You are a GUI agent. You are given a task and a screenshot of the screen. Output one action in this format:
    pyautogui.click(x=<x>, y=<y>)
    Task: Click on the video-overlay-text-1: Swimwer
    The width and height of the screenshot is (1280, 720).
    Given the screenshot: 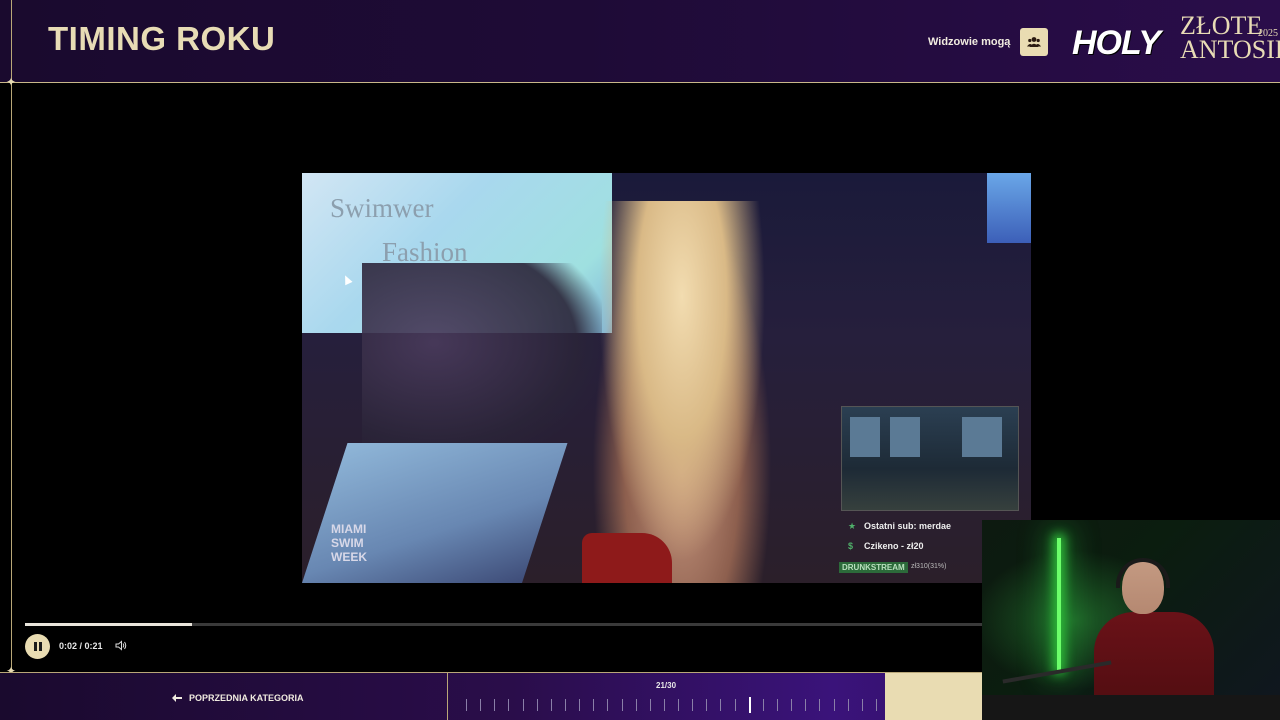 What is the action you would take?
    pyautogui.click(x=382, y=208)
    